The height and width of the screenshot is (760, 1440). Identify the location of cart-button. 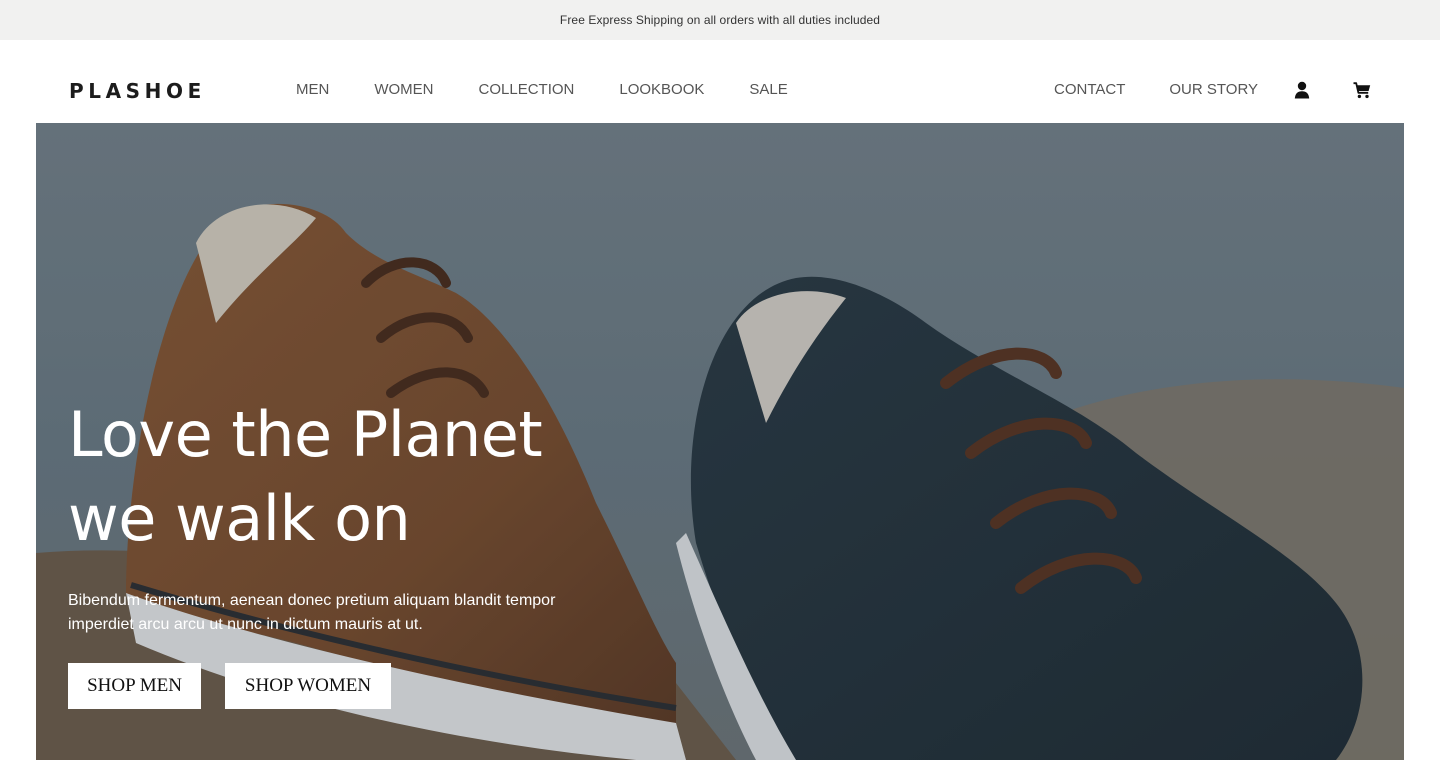
(1362, 90).